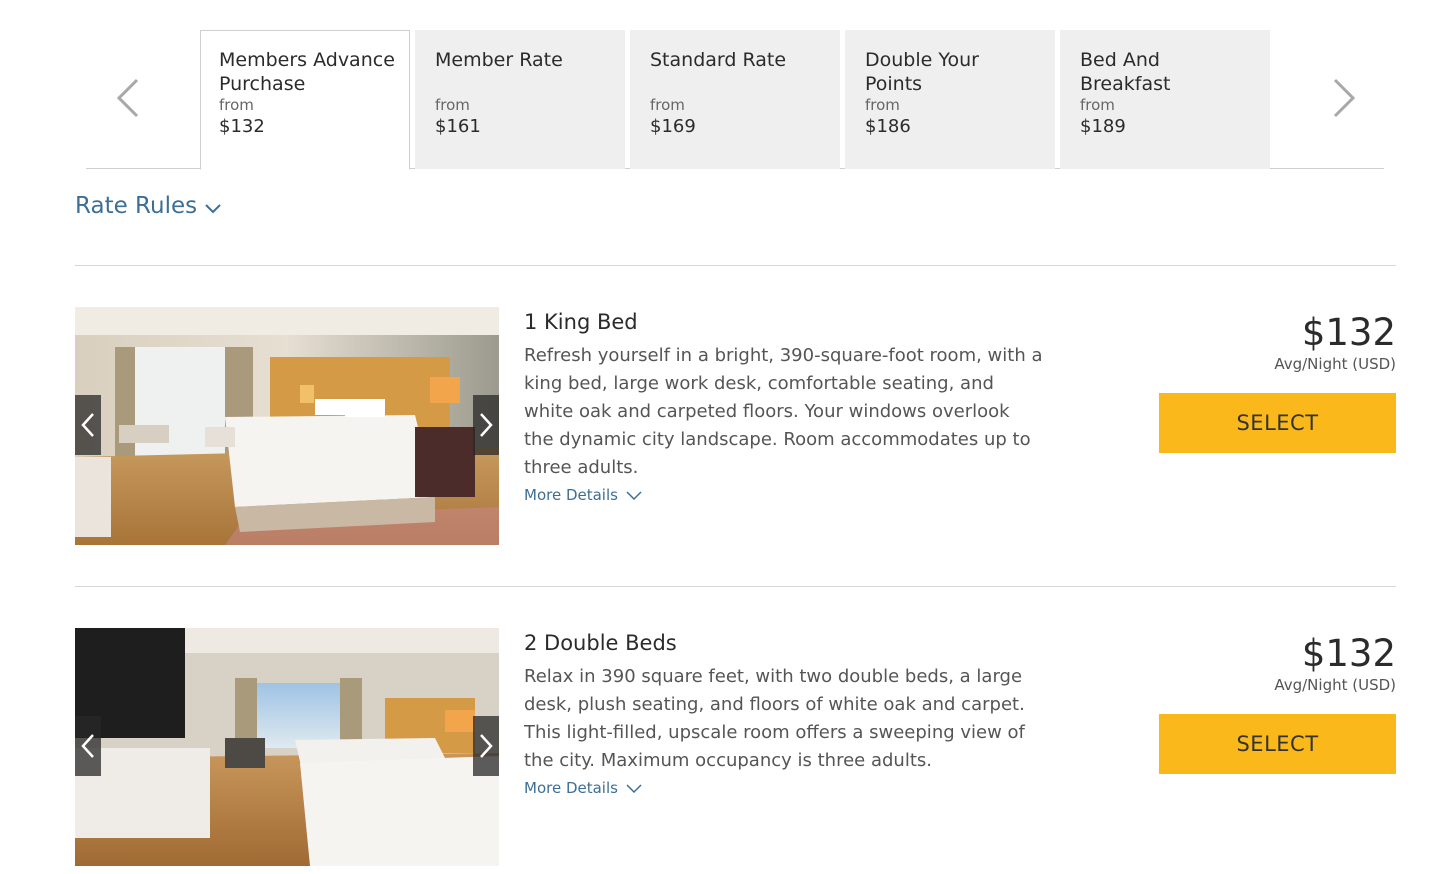 This screenshot has height=874, width=1453. I want to click on rate-tab-name: Bed And Breakfast, so click(1125, 72).